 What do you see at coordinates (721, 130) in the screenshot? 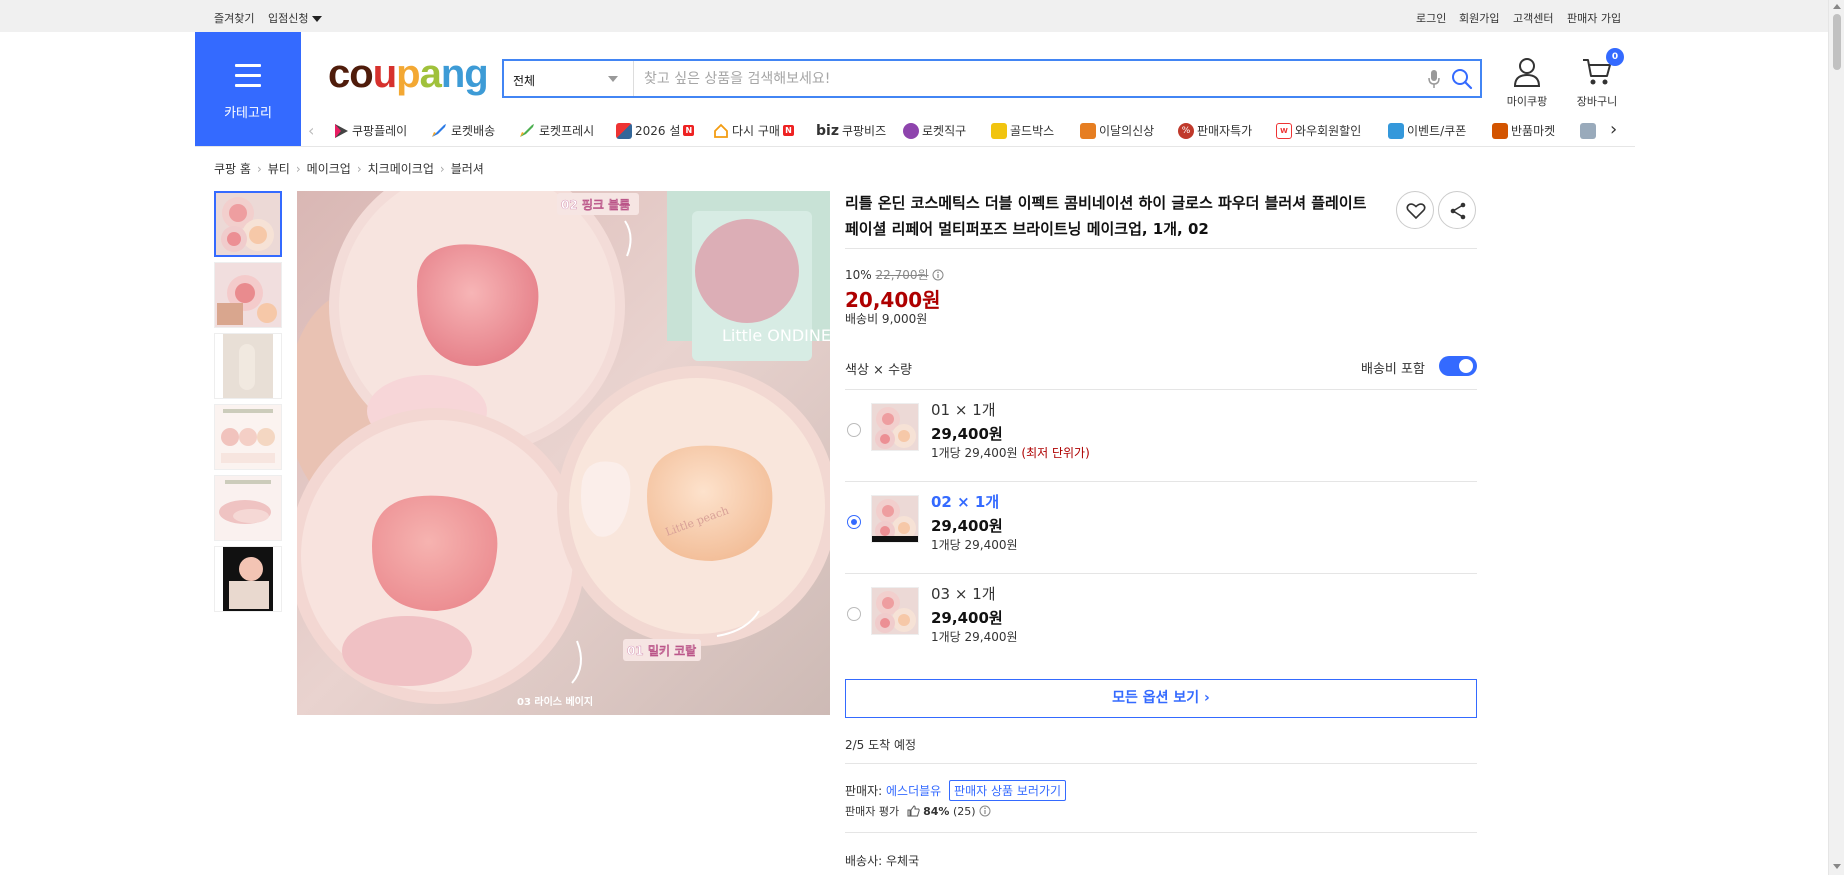
I see `home-icon` at bounding box center [721, 130].